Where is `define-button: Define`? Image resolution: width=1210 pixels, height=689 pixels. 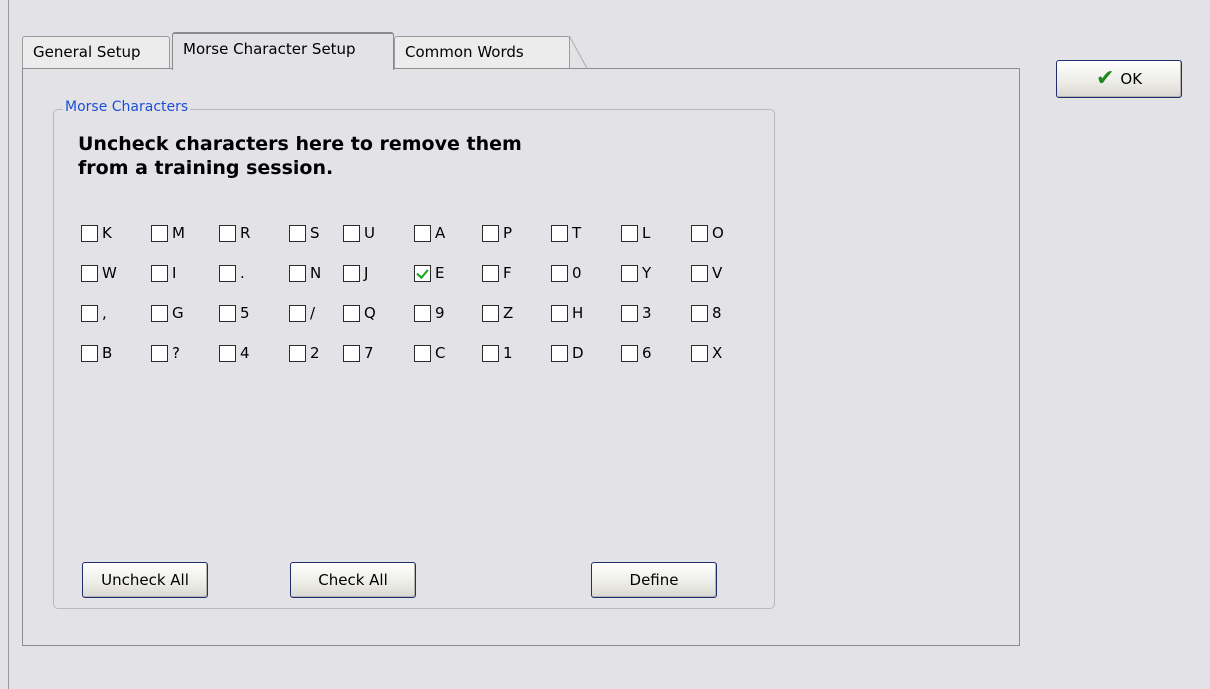 define-button: Define is located at coordinates (654, 580).